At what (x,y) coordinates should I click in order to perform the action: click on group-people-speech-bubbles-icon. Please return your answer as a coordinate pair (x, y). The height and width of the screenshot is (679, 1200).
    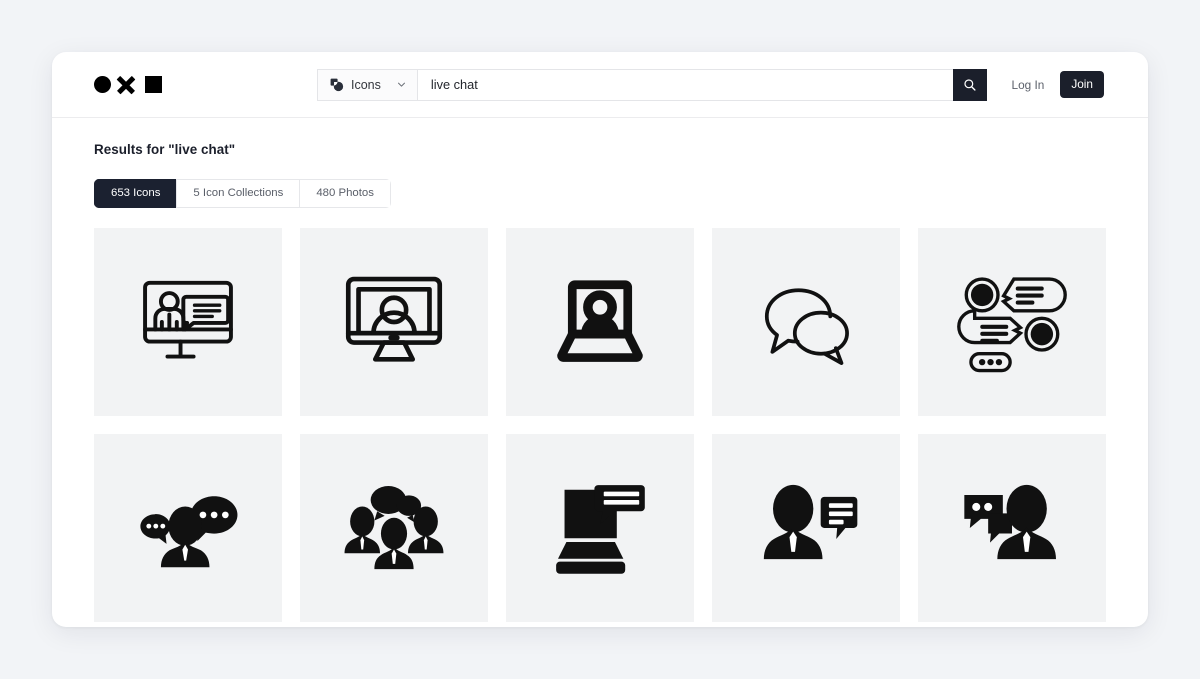
    Looking at the image, I should click on (394, 528).